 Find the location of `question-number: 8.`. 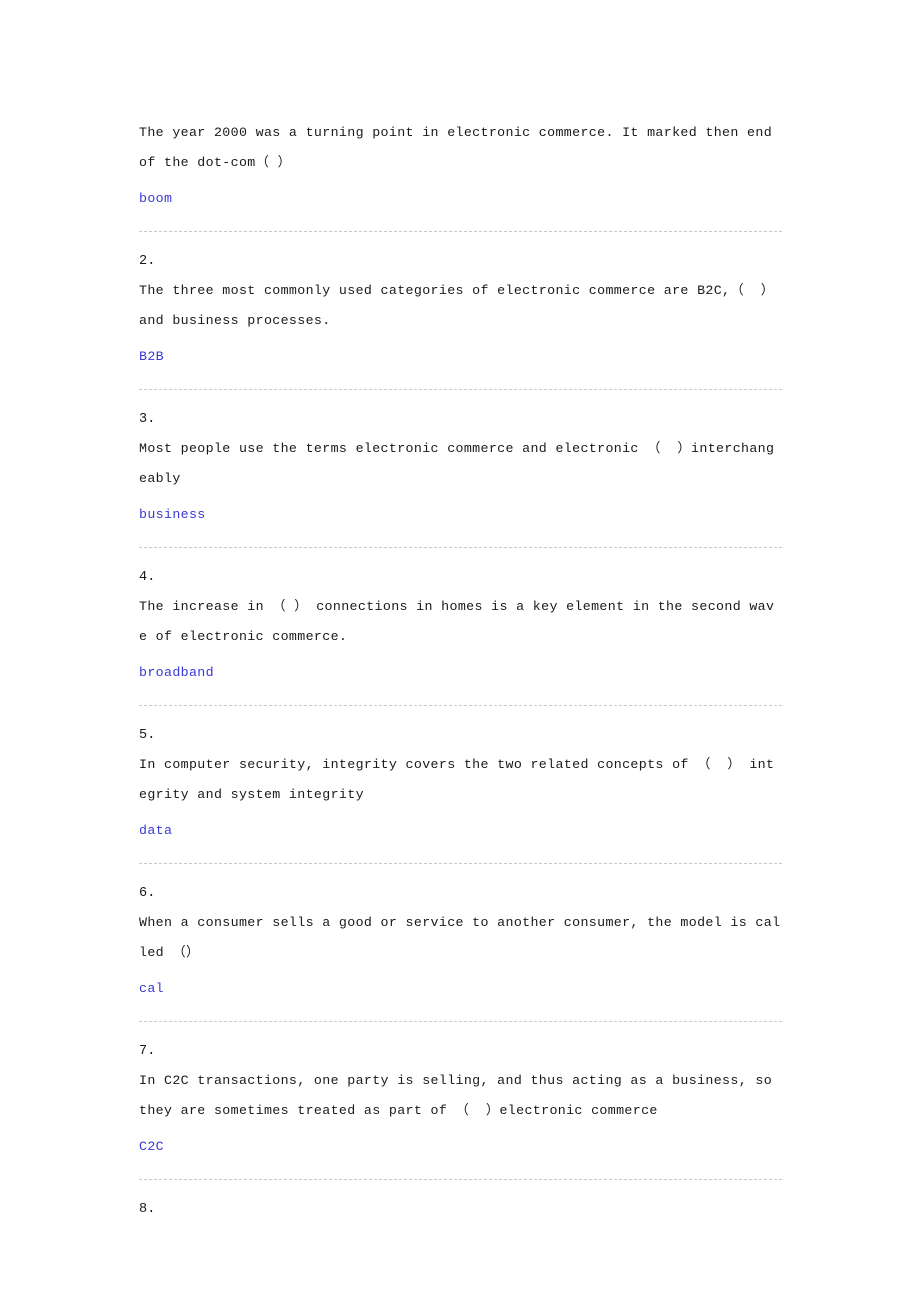

question-number: 8. is located at coordinates (147, 1209).